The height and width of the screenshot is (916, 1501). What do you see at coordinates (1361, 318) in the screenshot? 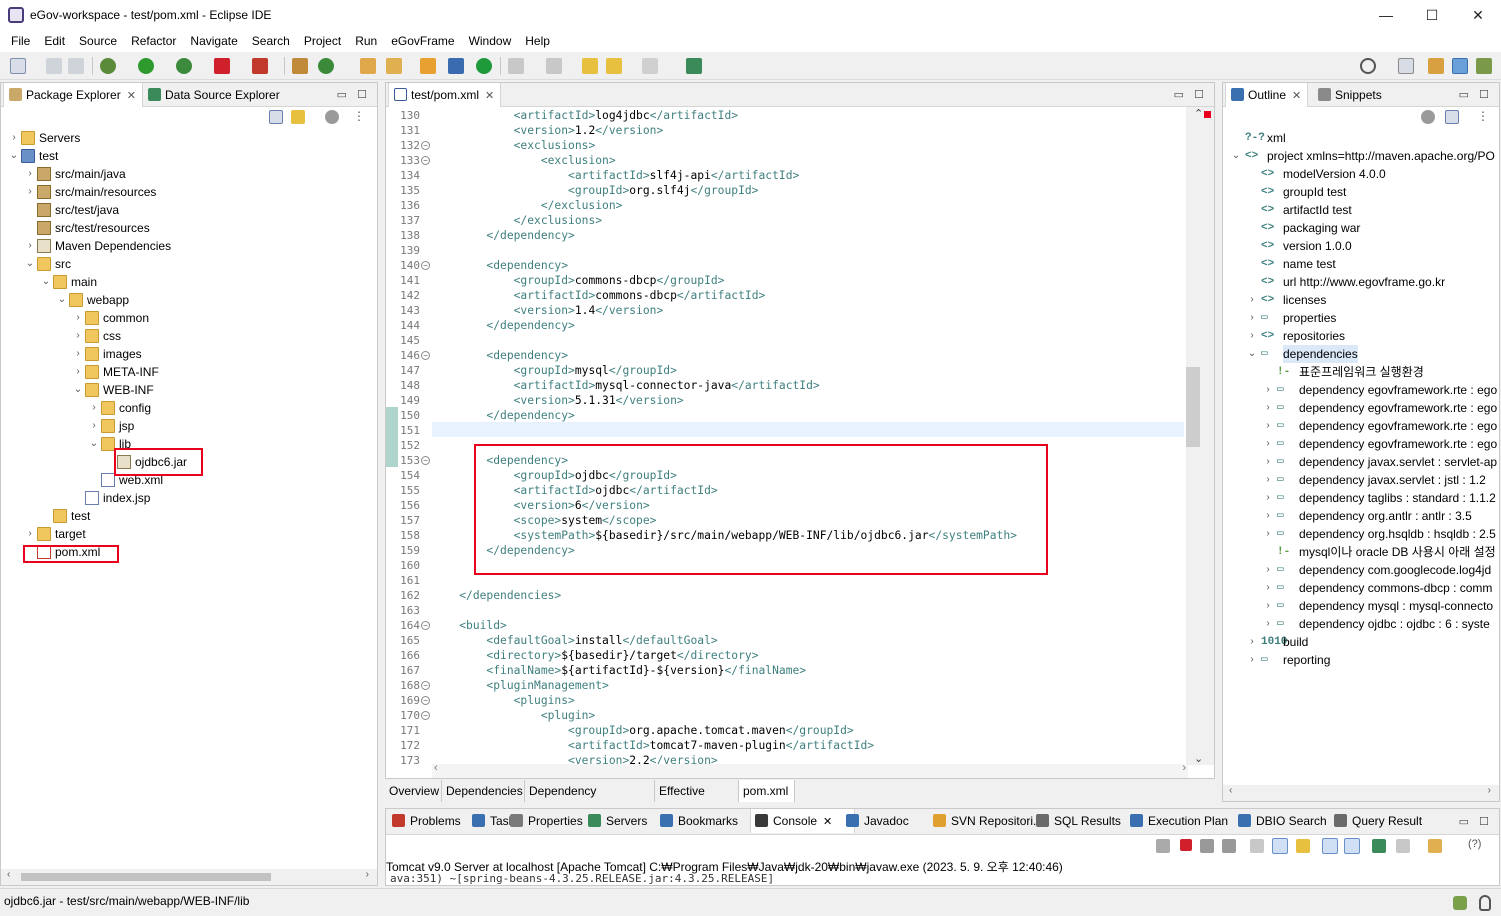
I see `outline-node: › ▭ properties` at bounding box center [1361, 318].